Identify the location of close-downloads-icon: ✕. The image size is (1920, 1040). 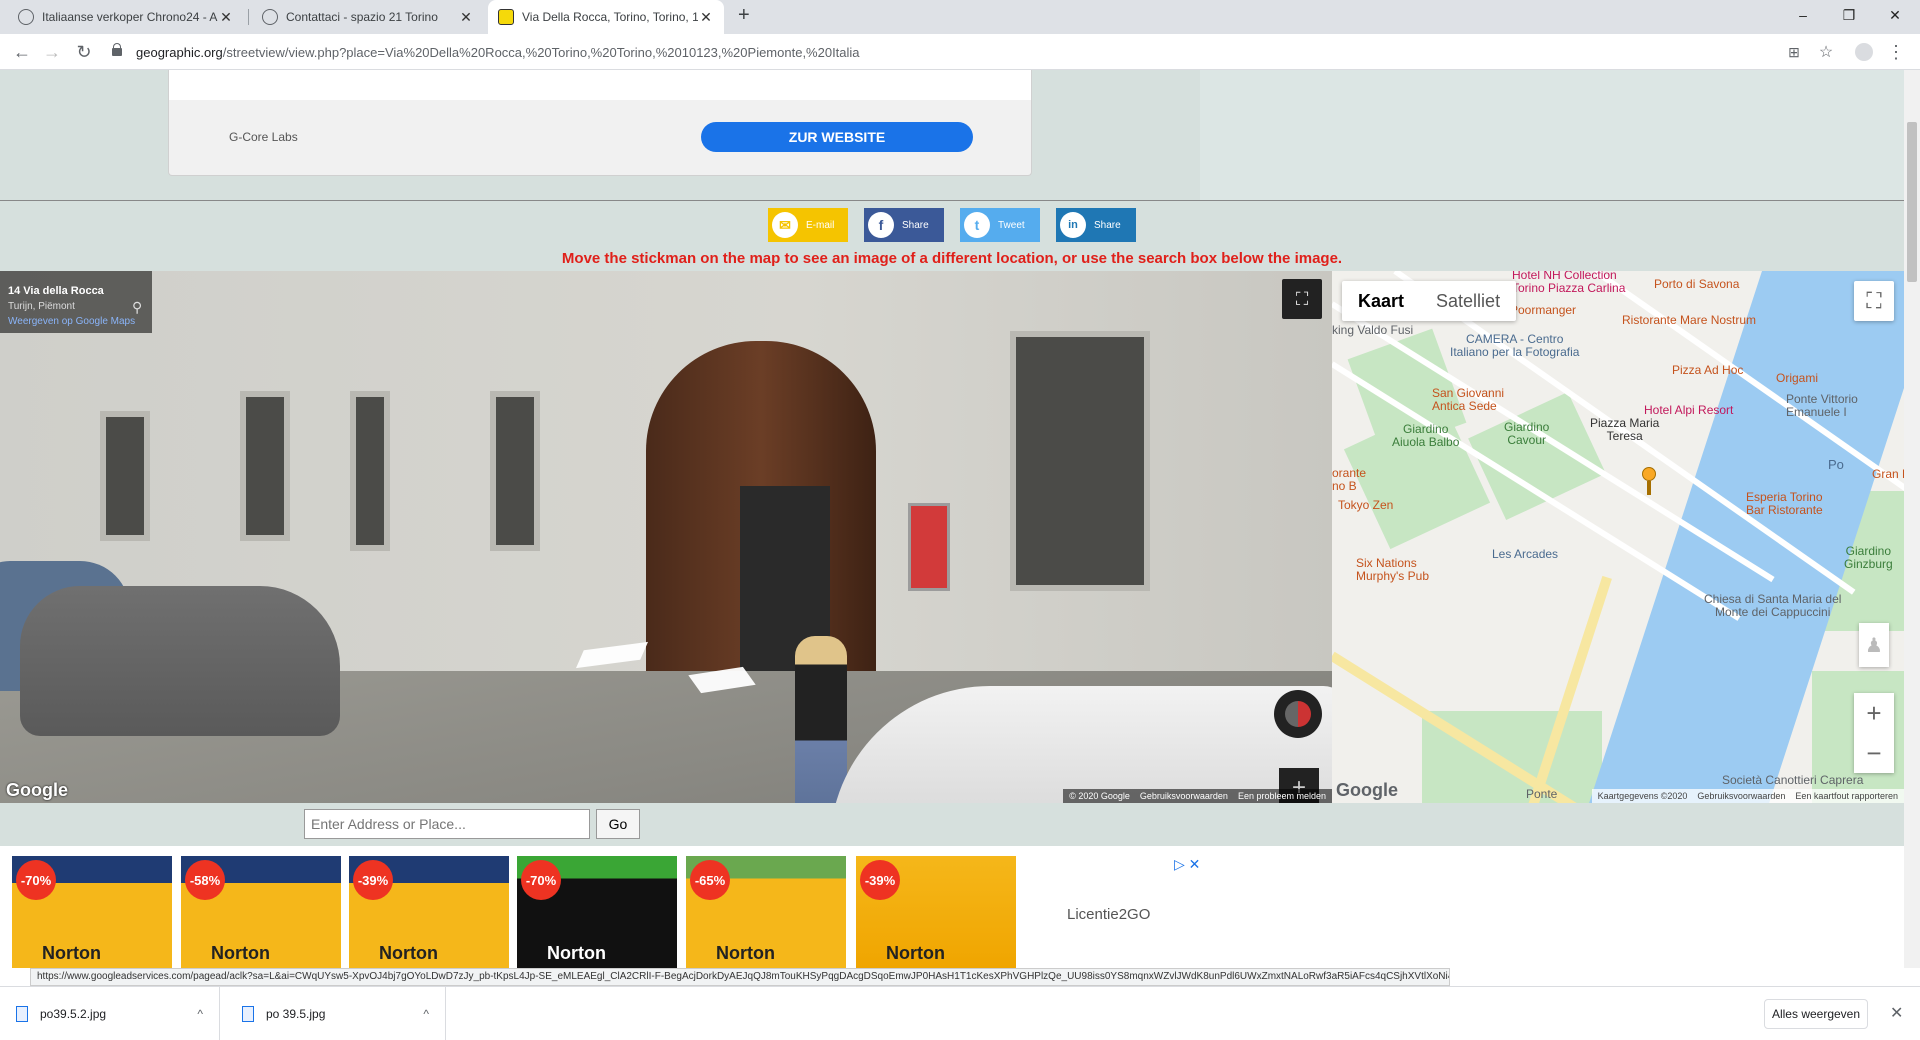
(1896, 1013).